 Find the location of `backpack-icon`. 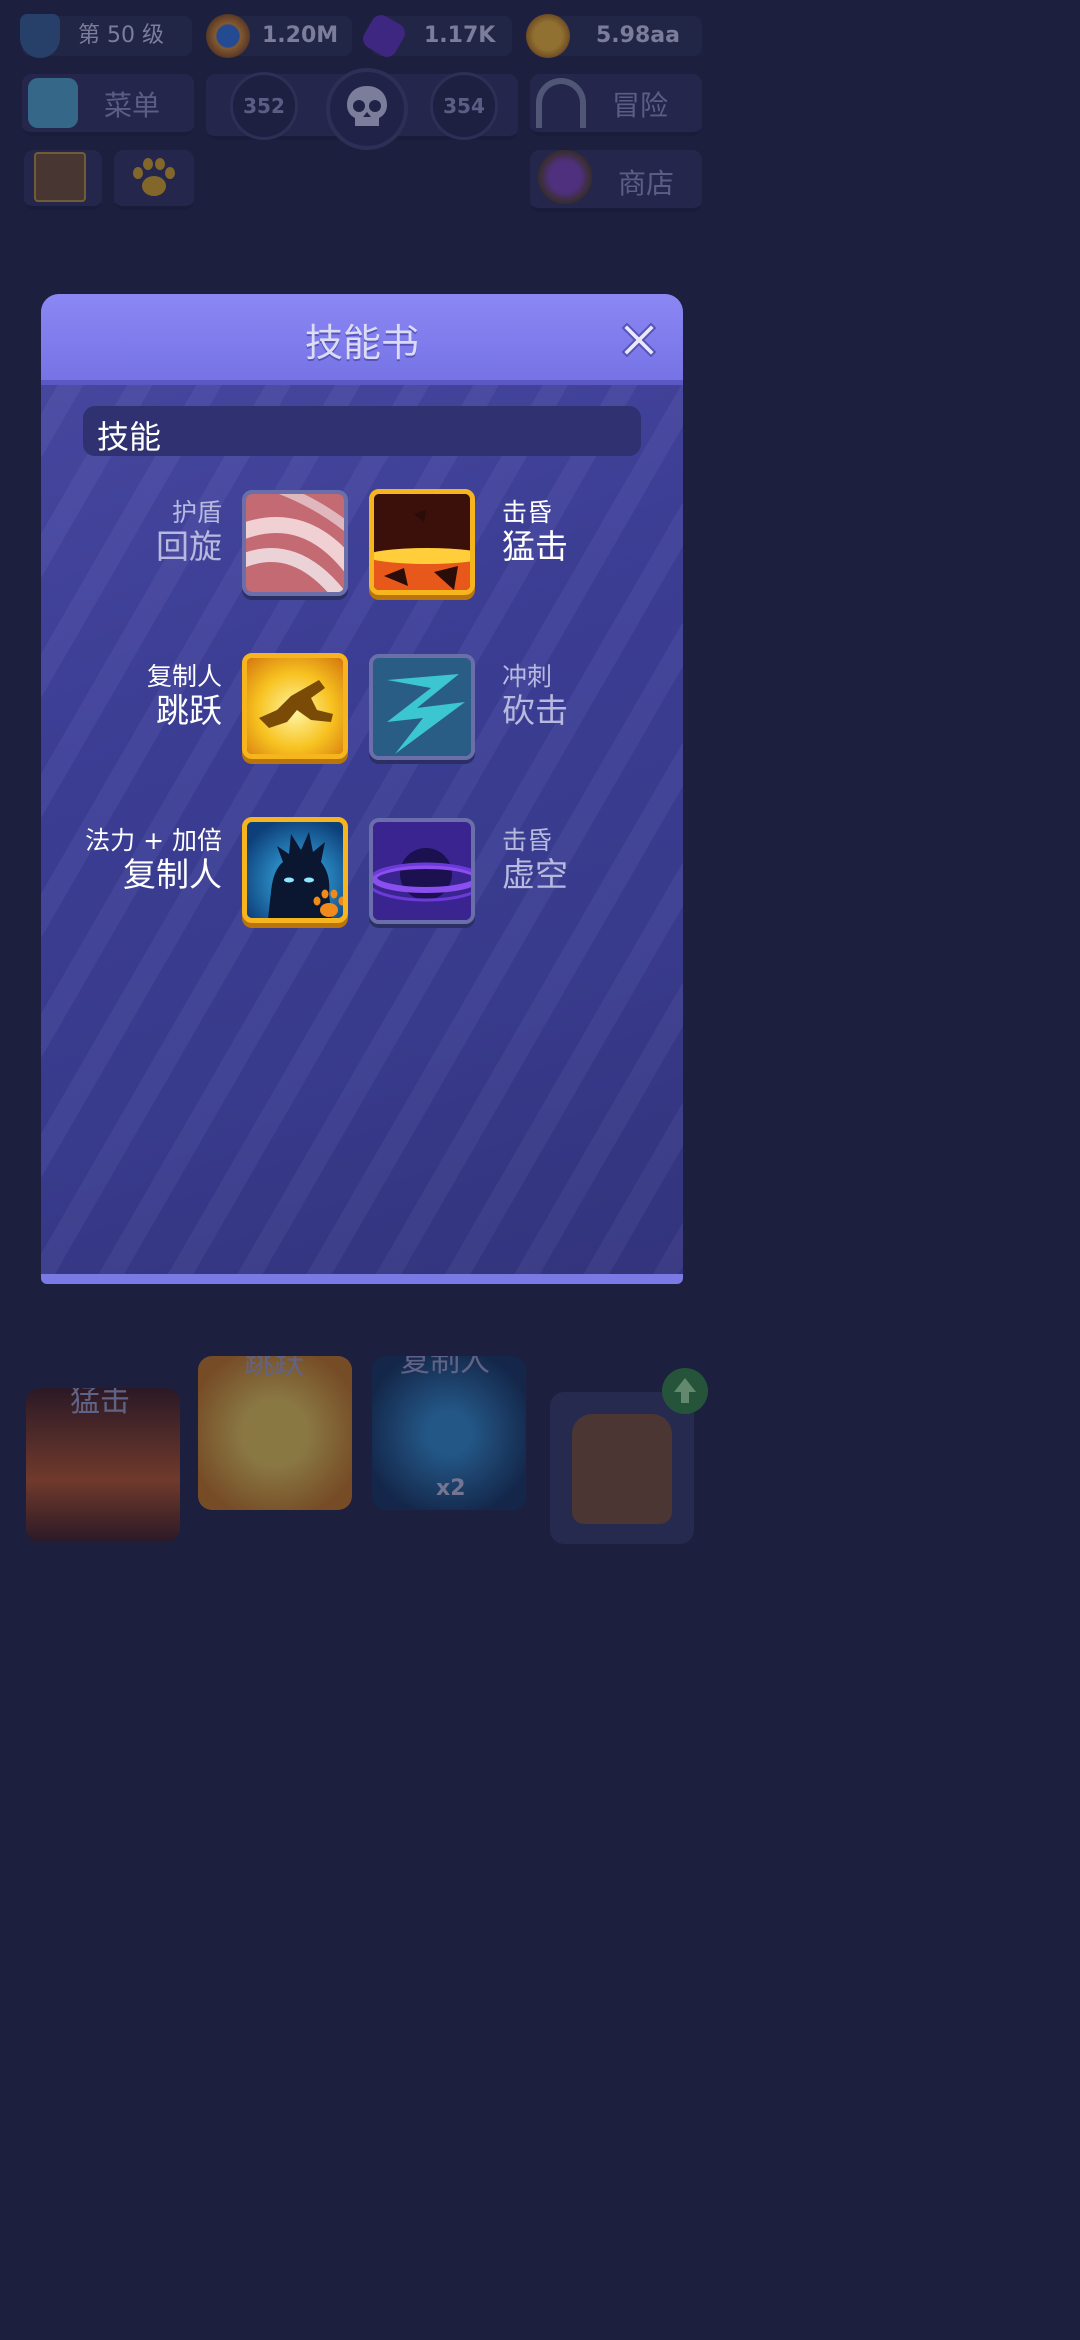

backpack-icon is located at coordinates (622, 1469).